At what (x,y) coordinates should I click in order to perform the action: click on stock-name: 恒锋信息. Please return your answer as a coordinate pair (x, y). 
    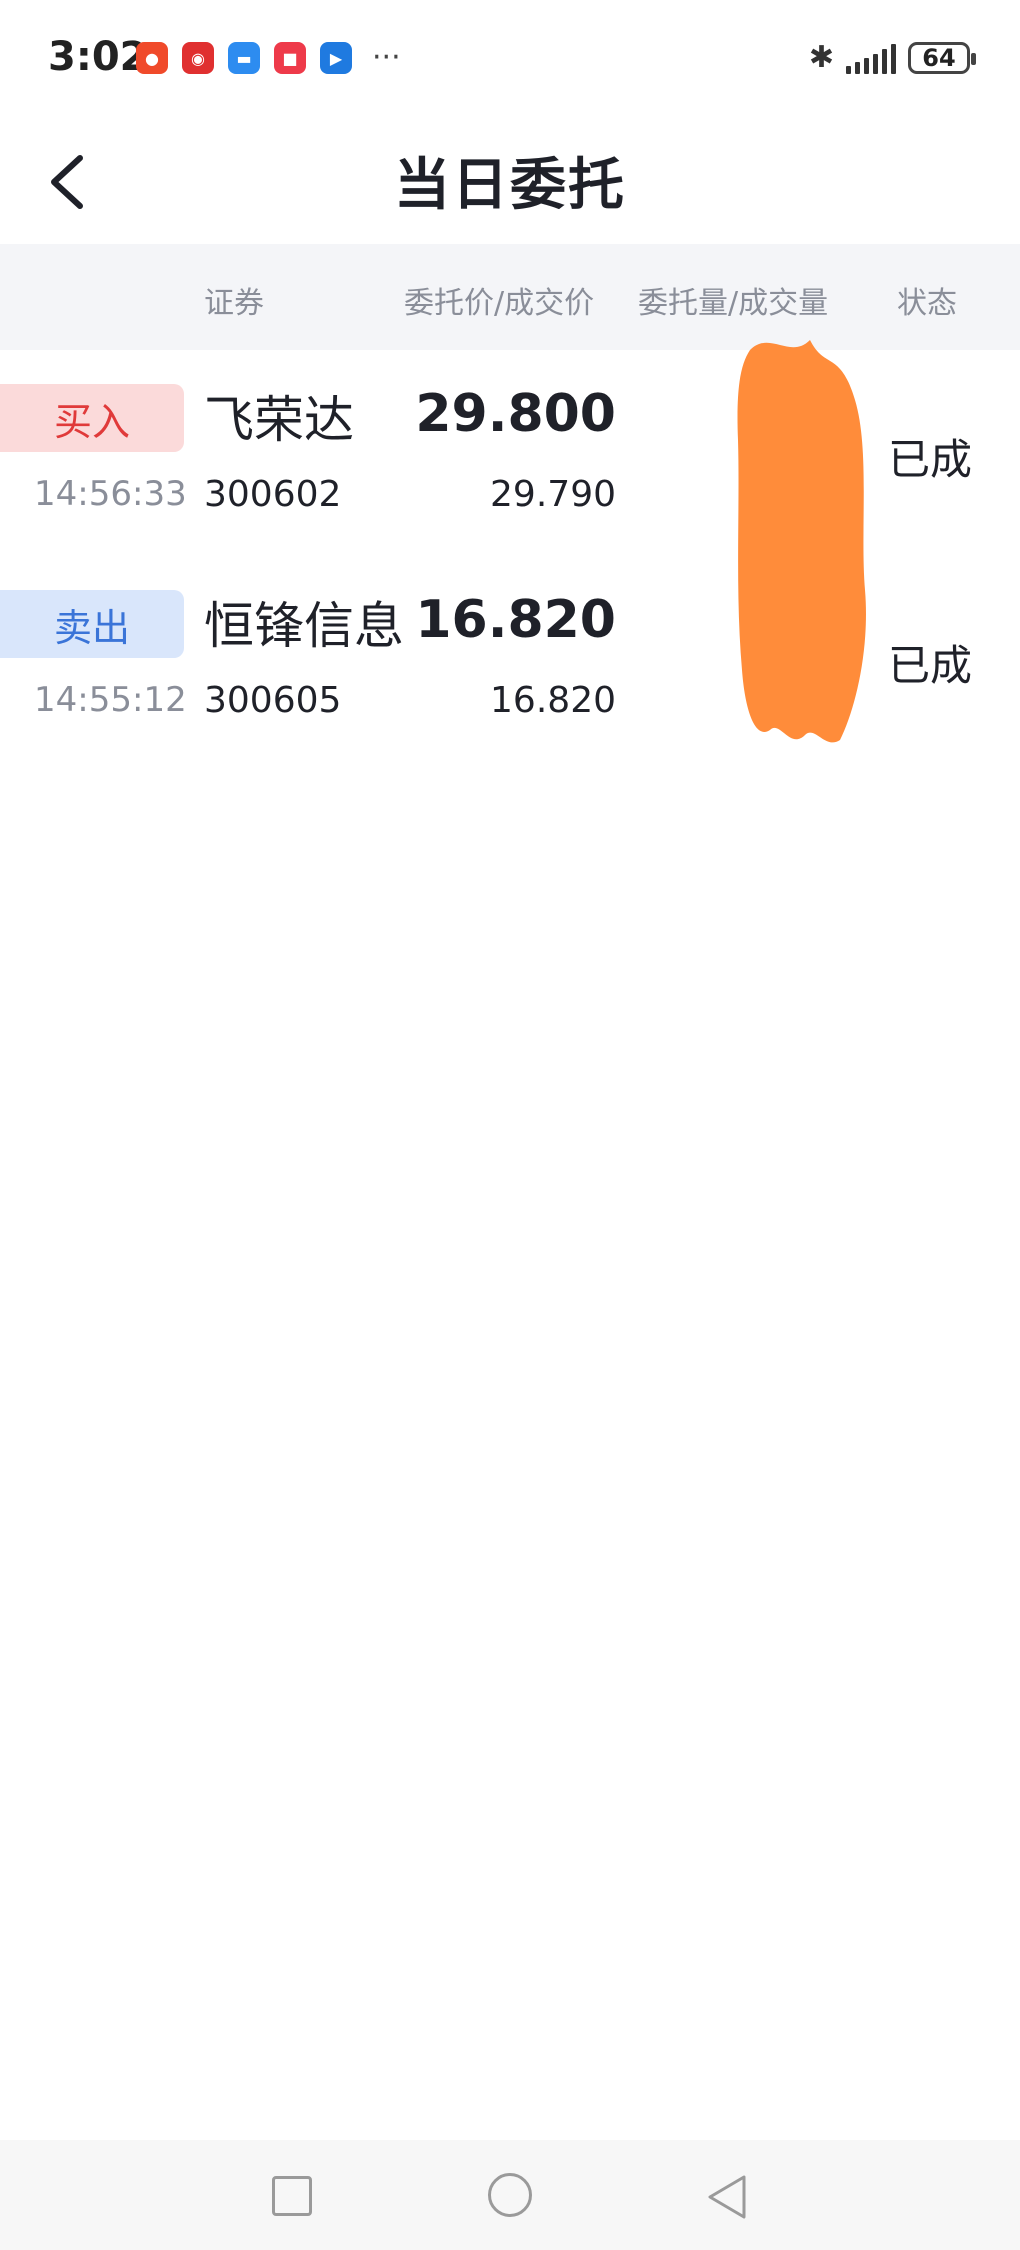
    Looking at the image, I should click on (304, 626).